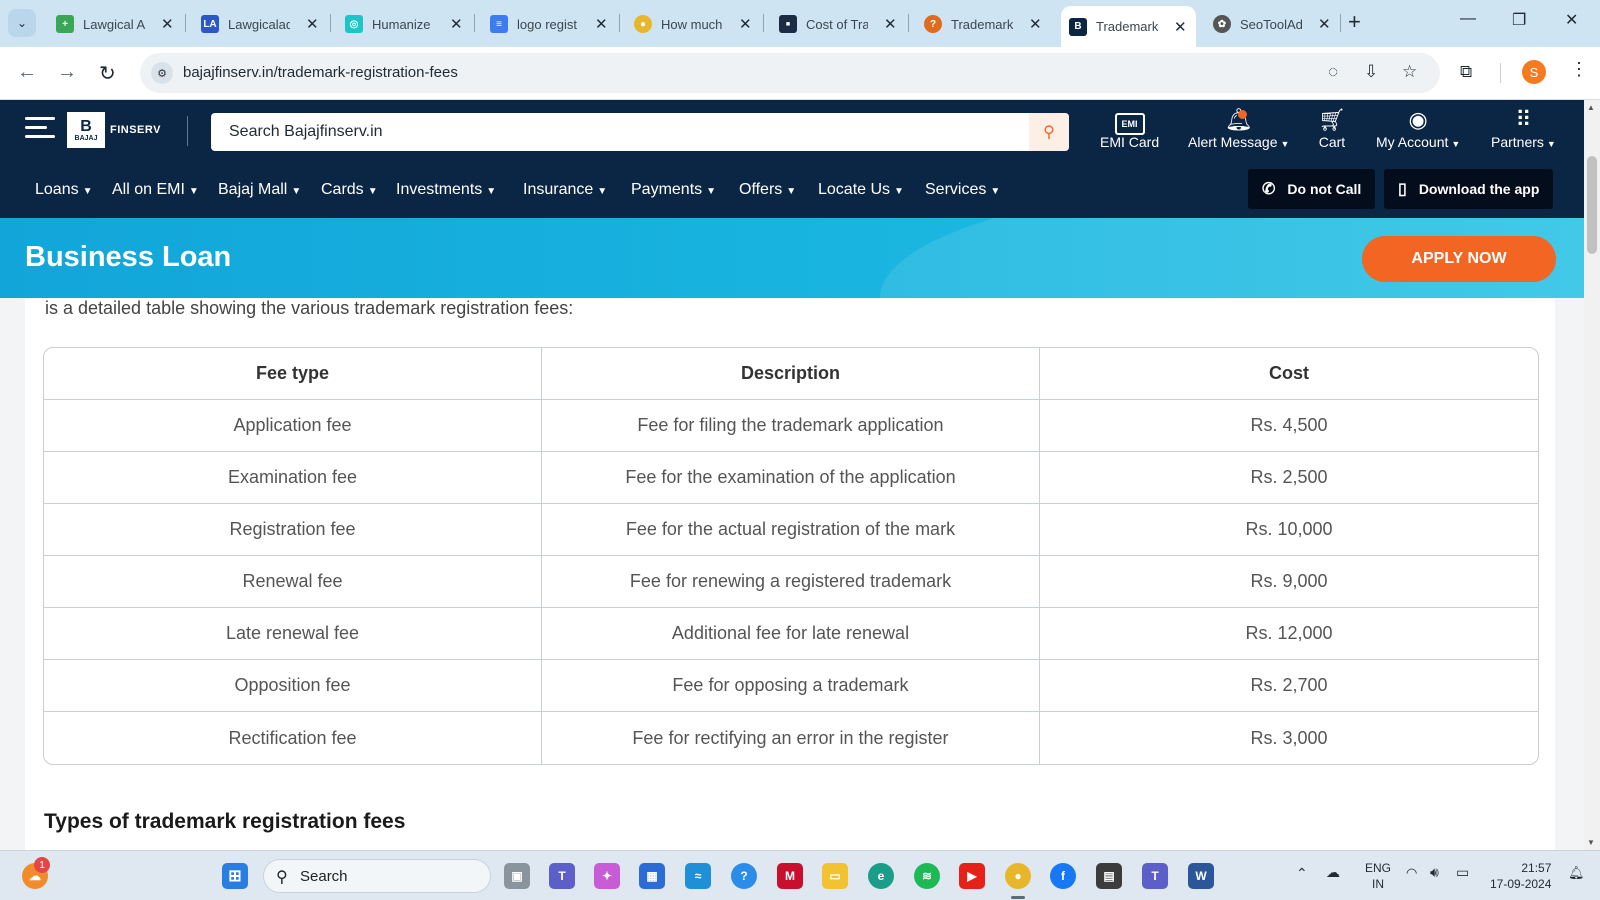  Describe the element at coordinates (1592, 475) in the screenshot. I see `page-scrollbar: ▲ ▼` at that location.